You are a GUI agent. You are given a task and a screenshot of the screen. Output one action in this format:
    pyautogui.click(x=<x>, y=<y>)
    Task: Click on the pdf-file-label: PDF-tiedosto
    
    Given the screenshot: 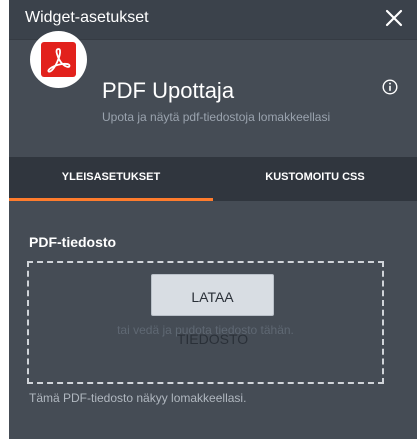 What is the action you would take?
    pyautogui.click(x=73, y=242)
    